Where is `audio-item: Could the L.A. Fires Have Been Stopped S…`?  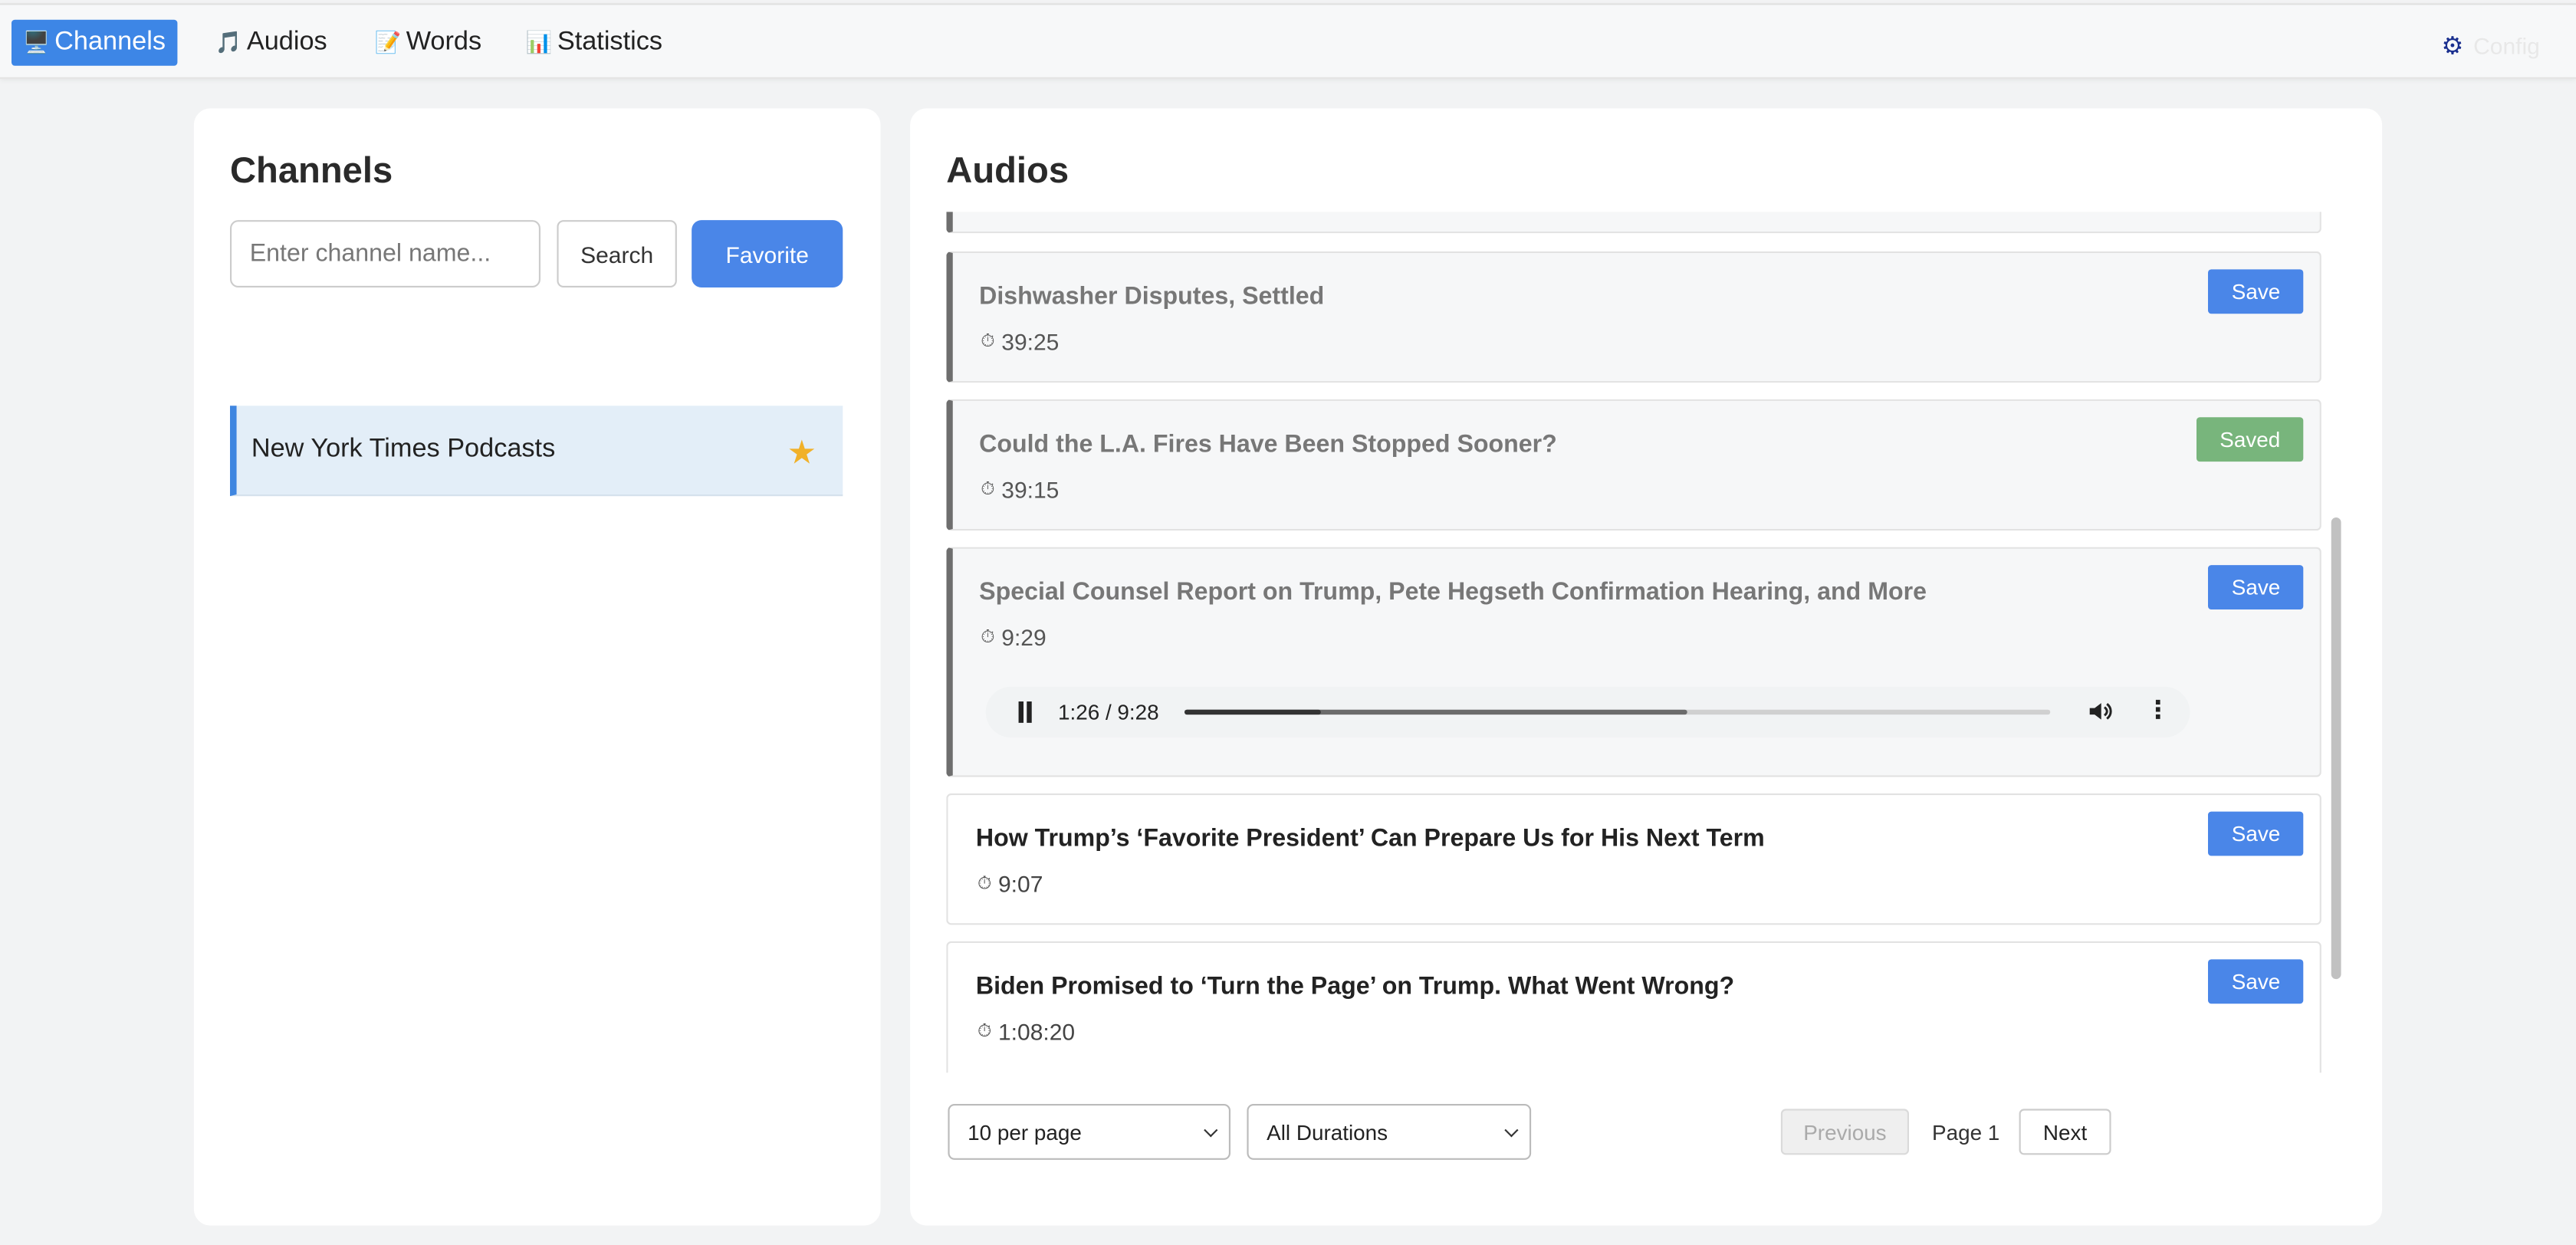 audio-item: Could the L.A. Fires Have Been Stopped S… is located at coordinates (1634, 465).